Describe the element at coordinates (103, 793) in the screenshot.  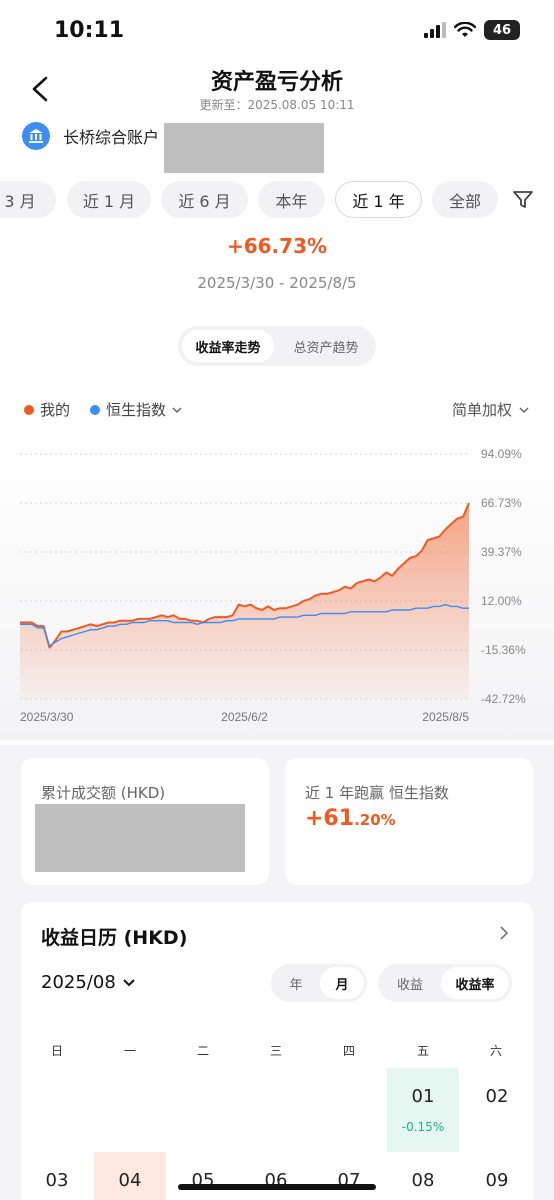
I see `turnover-label: 累计成交额 (HKD)` at that location.